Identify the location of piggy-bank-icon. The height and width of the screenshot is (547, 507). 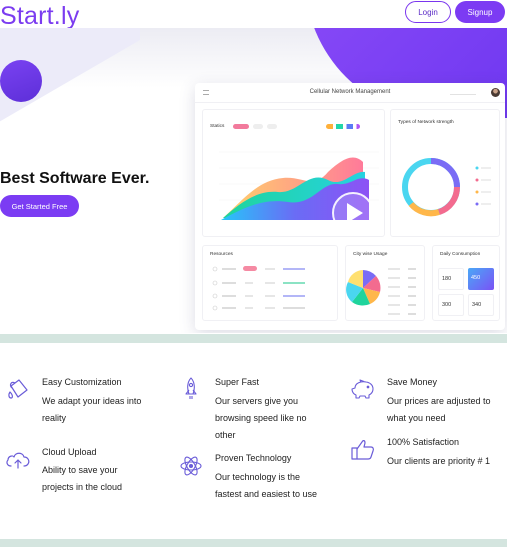
(362, 389).